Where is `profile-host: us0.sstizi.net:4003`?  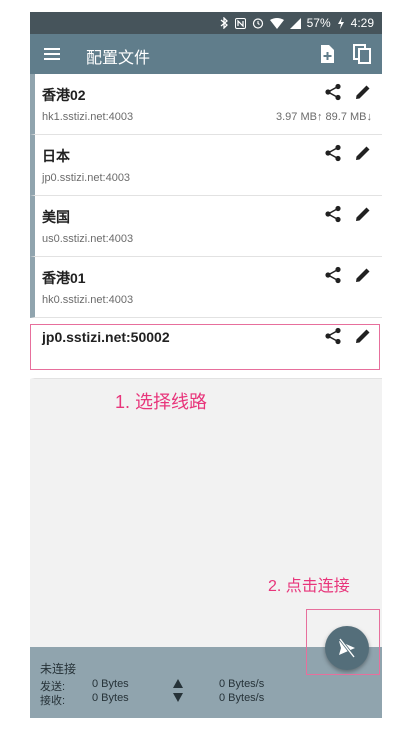 profile-host: us0.sstizi.net:4003 is located at coordinates (88, 239).